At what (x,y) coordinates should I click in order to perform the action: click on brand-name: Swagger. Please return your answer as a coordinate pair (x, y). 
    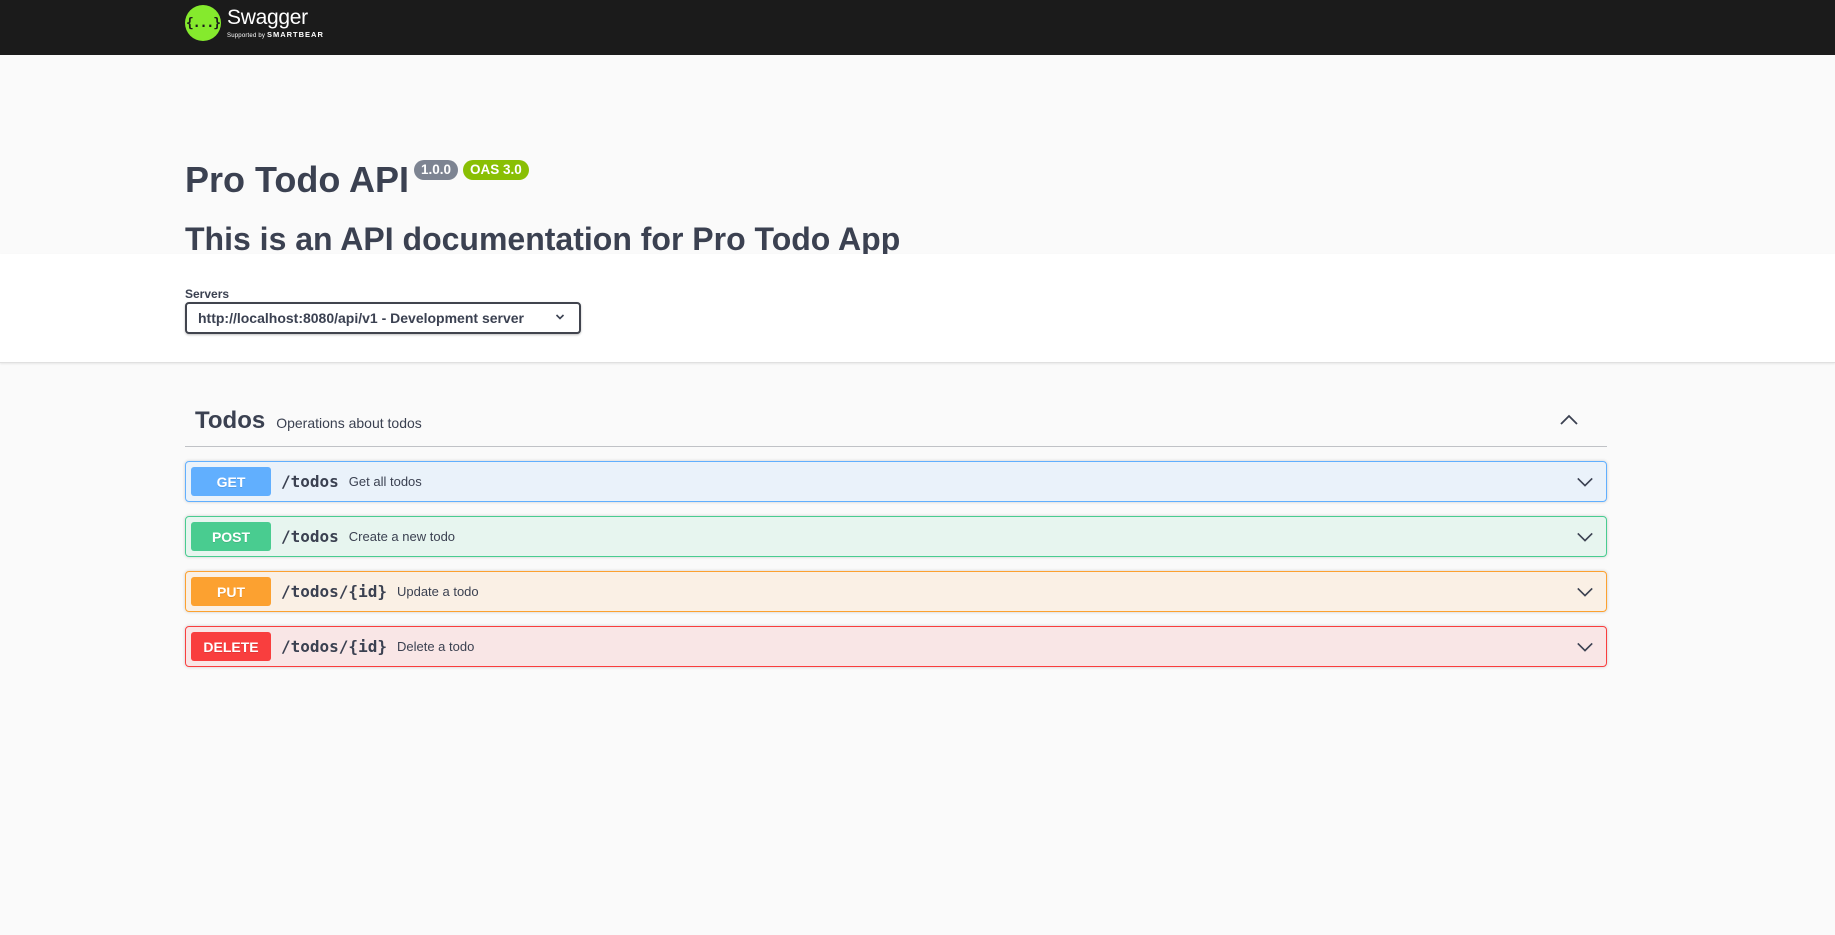
    Looking at the image, I should click on (267, 17).